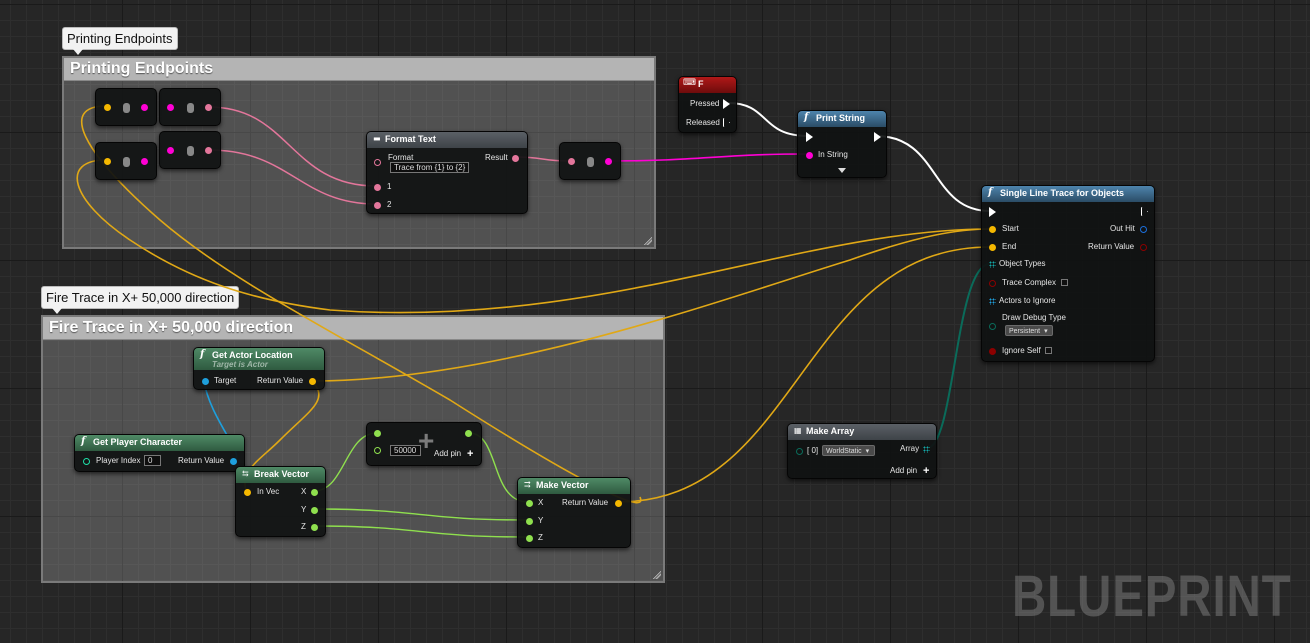  I want to click on y-input-pin, so click(529, 521).